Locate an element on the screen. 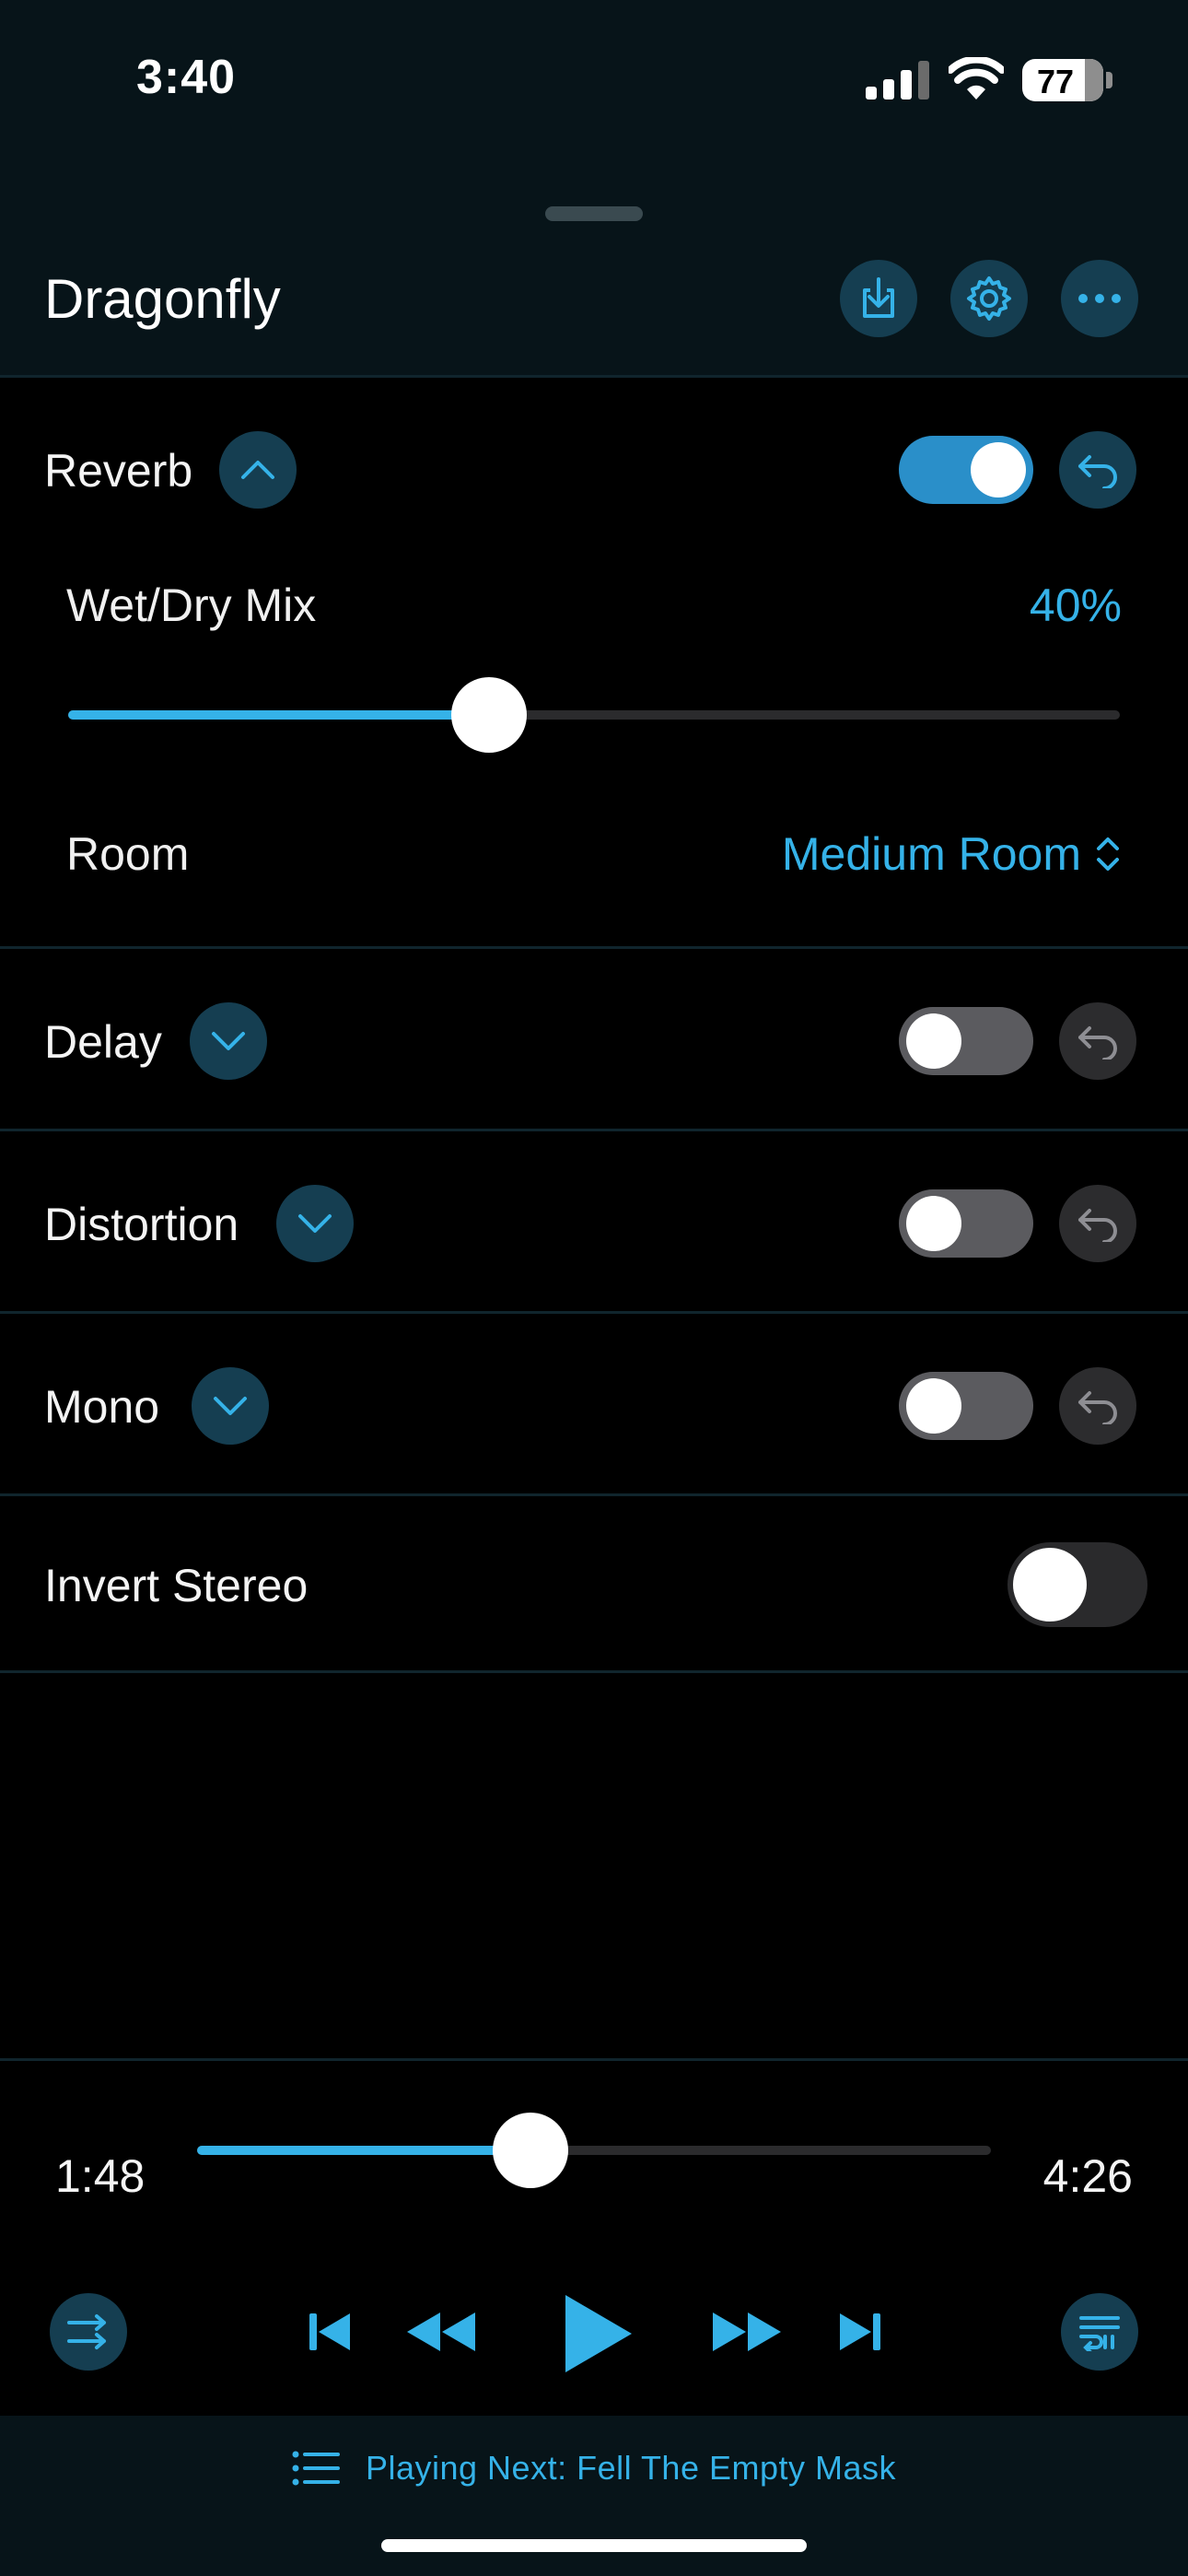 This screenshot has width=1188, height=2576. queue-icon is located at coordinates (1099, 2333).